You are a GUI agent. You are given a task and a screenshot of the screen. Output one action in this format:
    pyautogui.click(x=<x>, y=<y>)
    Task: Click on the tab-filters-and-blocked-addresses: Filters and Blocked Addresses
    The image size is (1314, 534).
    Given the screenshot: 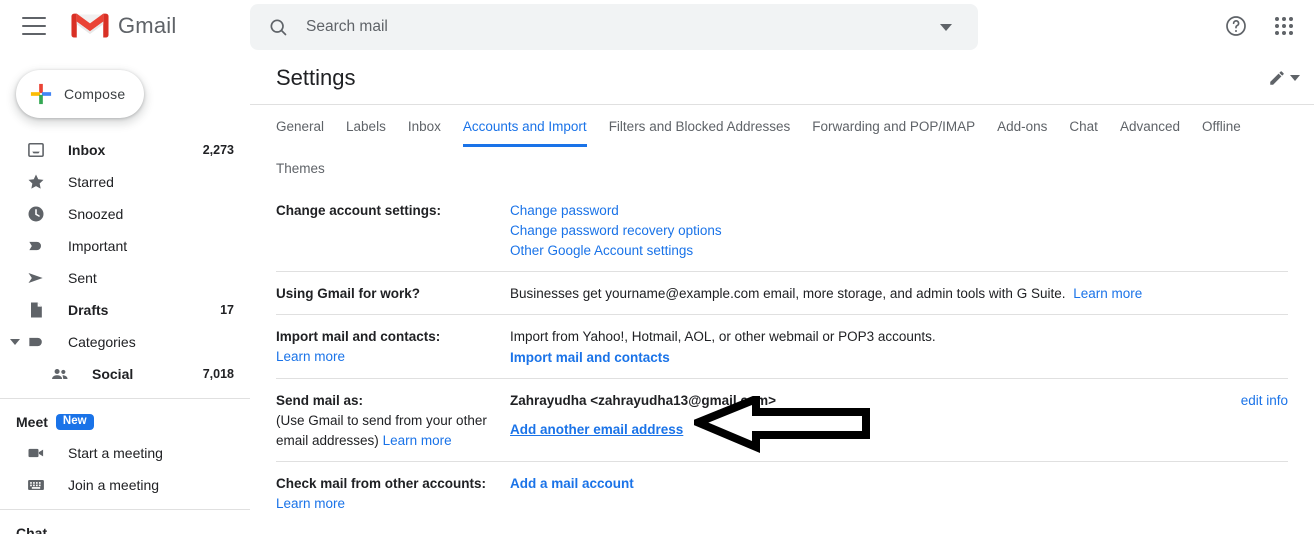 What is the action you would take?
    pyautogui.click(x=700, y=126)
    